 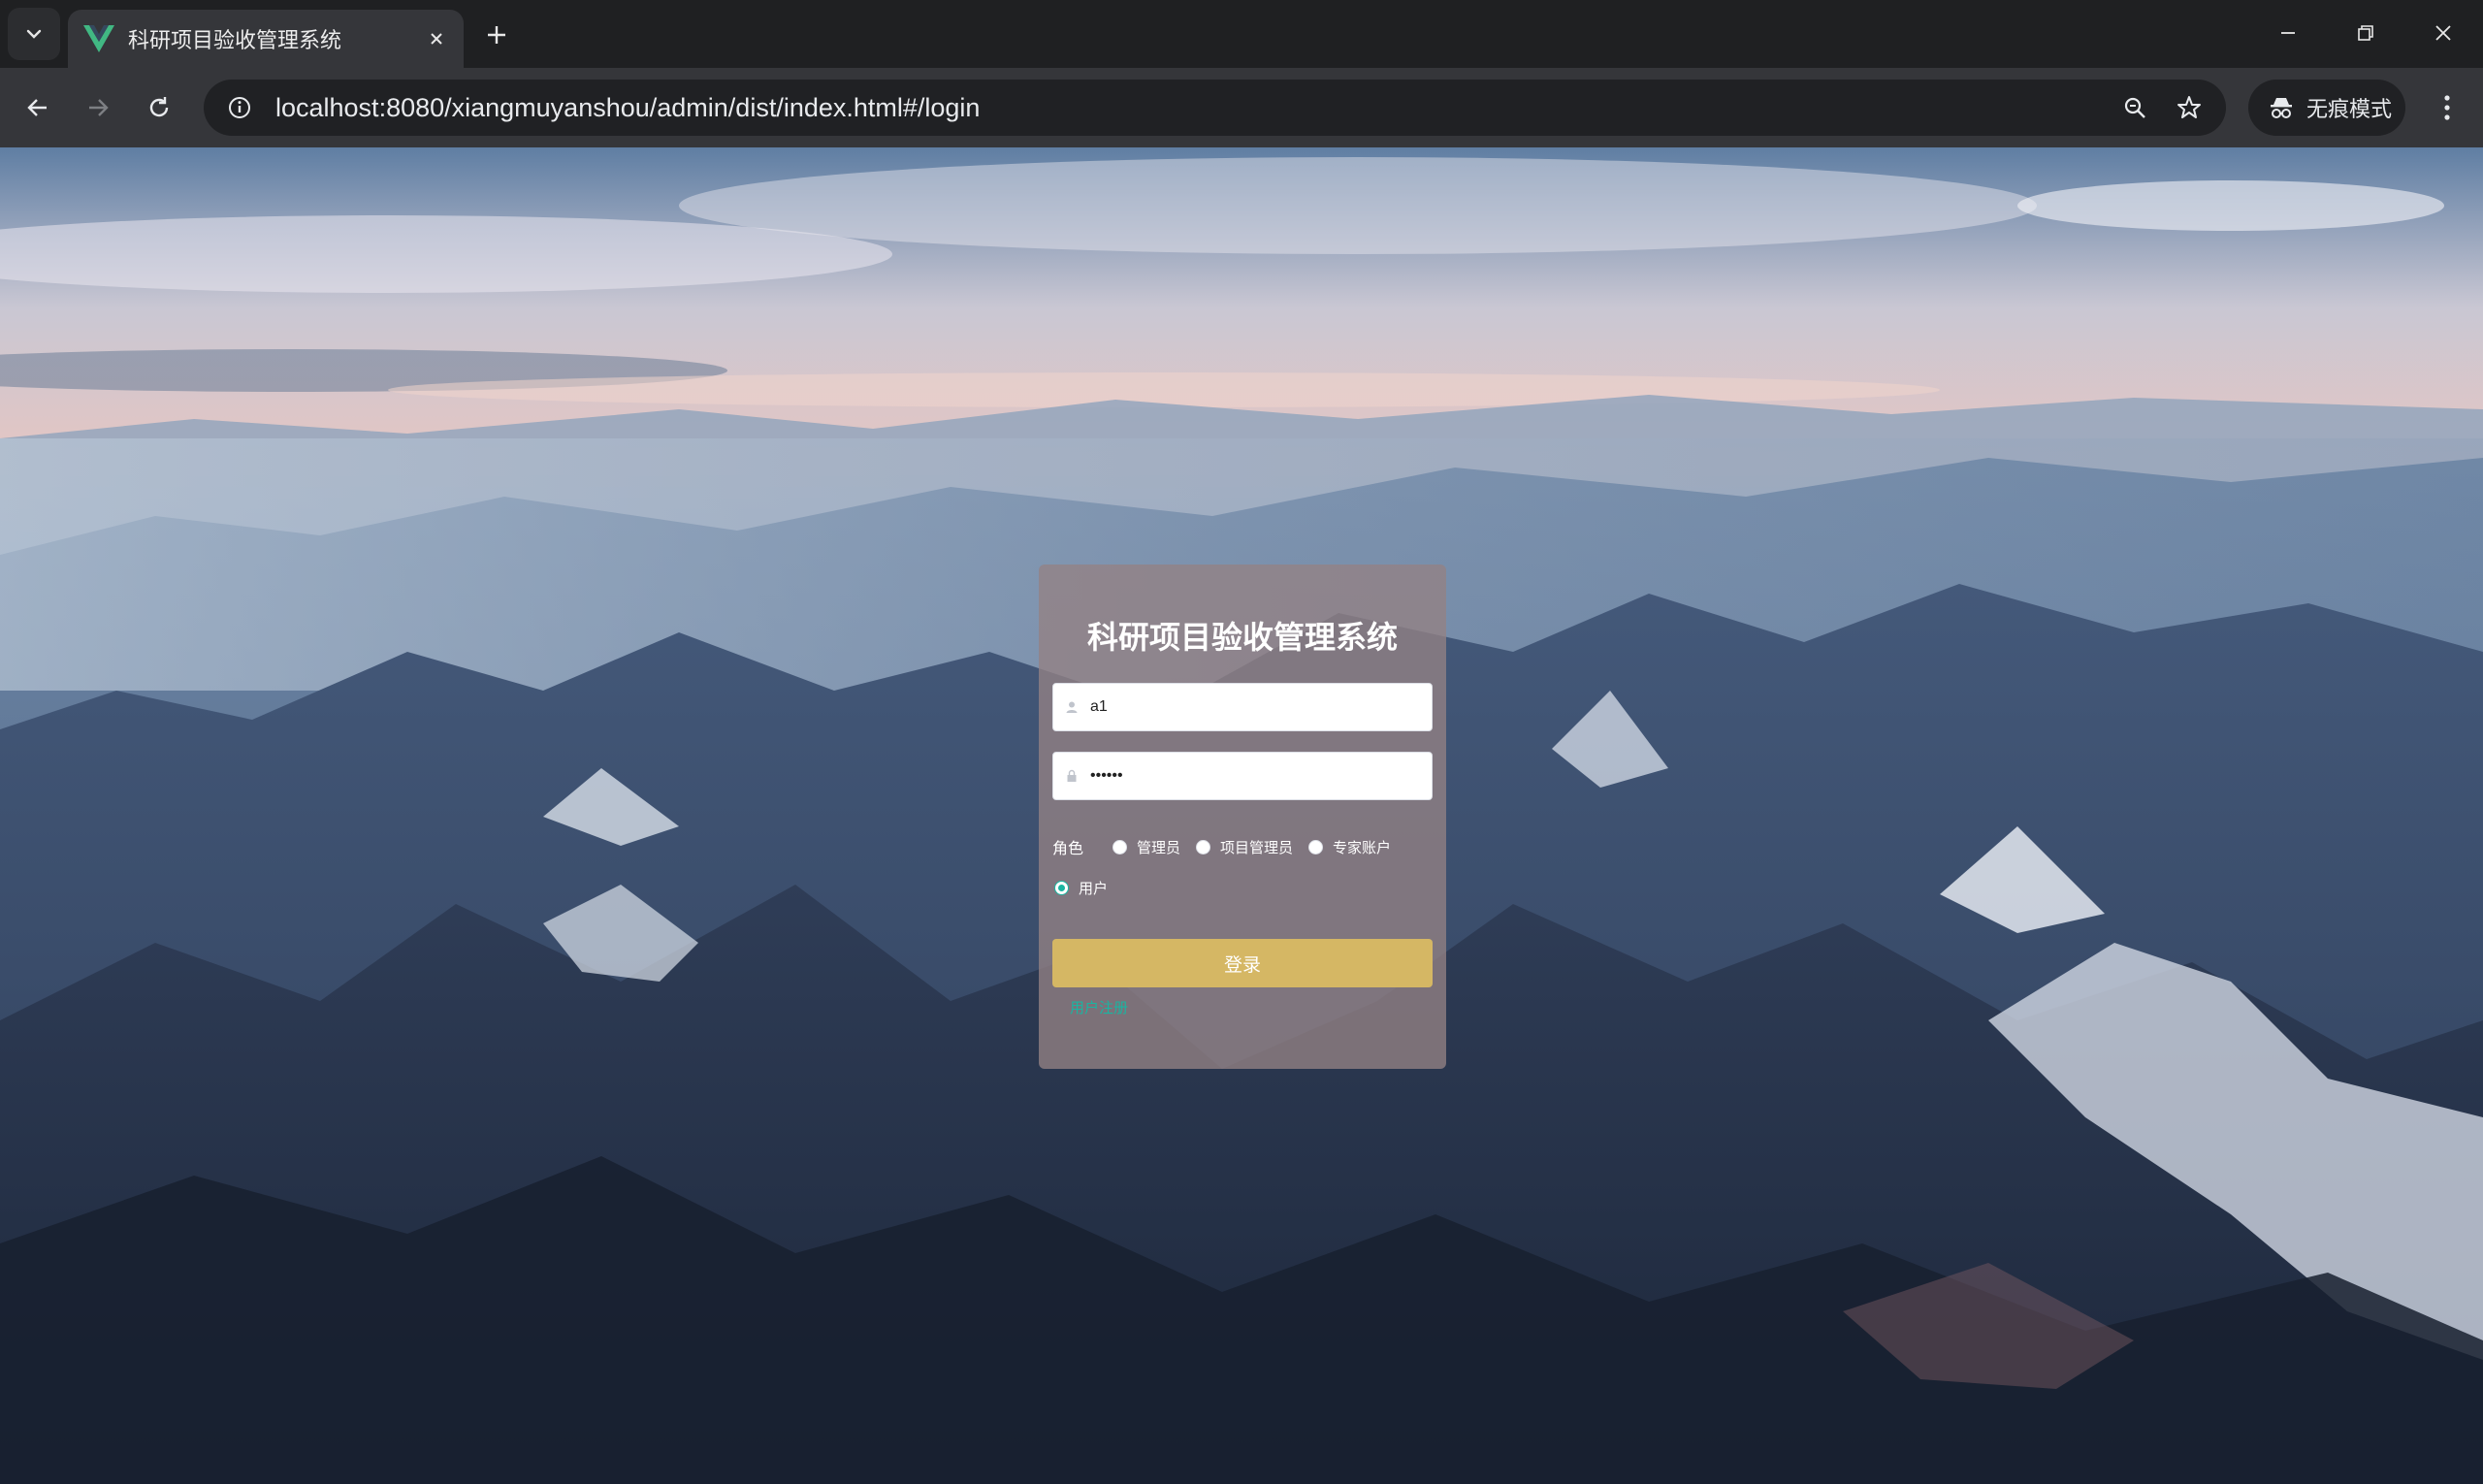 I want to click on role-label: 角色, so click(x=1068, y=848).